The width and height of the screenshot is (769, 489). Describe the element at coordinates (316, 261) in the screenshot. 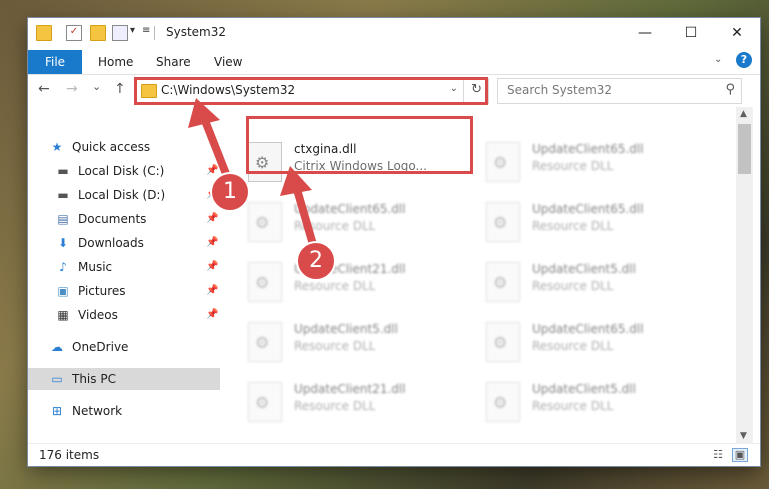

I see `step-2-callout: 2` at that location.